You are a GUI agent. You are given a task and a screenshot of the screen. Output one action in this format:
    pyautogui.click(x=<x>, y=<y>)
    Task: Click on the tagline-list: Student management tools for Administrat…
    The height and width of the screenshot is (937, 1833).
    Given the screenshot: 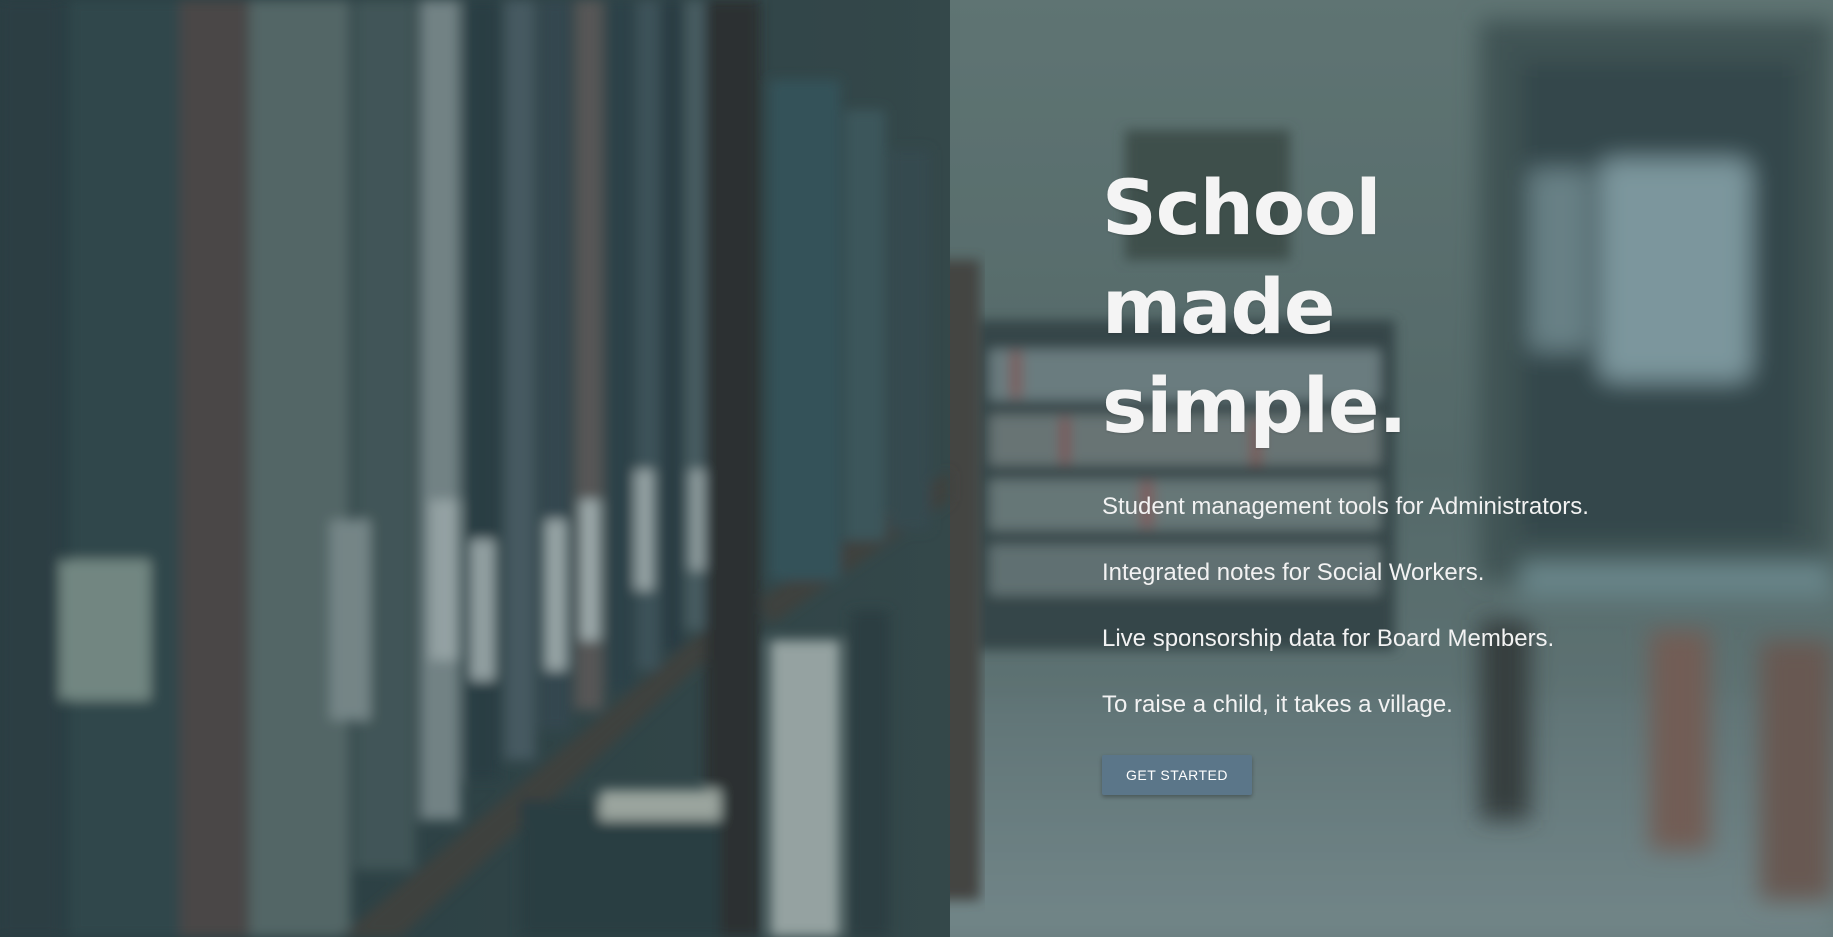 What is the action you would take?
    pyautogui.click(x=1422, y=606)
    